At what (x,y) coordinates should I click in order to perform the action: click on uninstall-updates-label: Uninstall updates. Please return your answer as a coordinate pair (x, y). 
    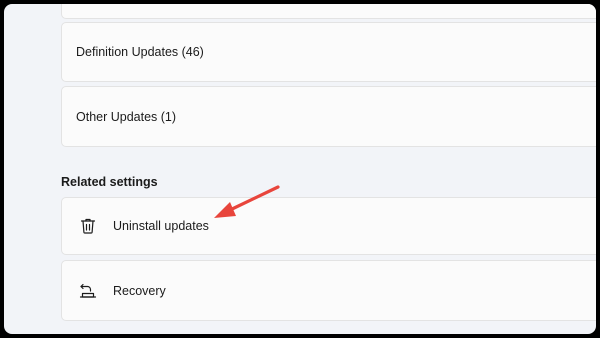
    Looking at the image, I should click on (161, 226).